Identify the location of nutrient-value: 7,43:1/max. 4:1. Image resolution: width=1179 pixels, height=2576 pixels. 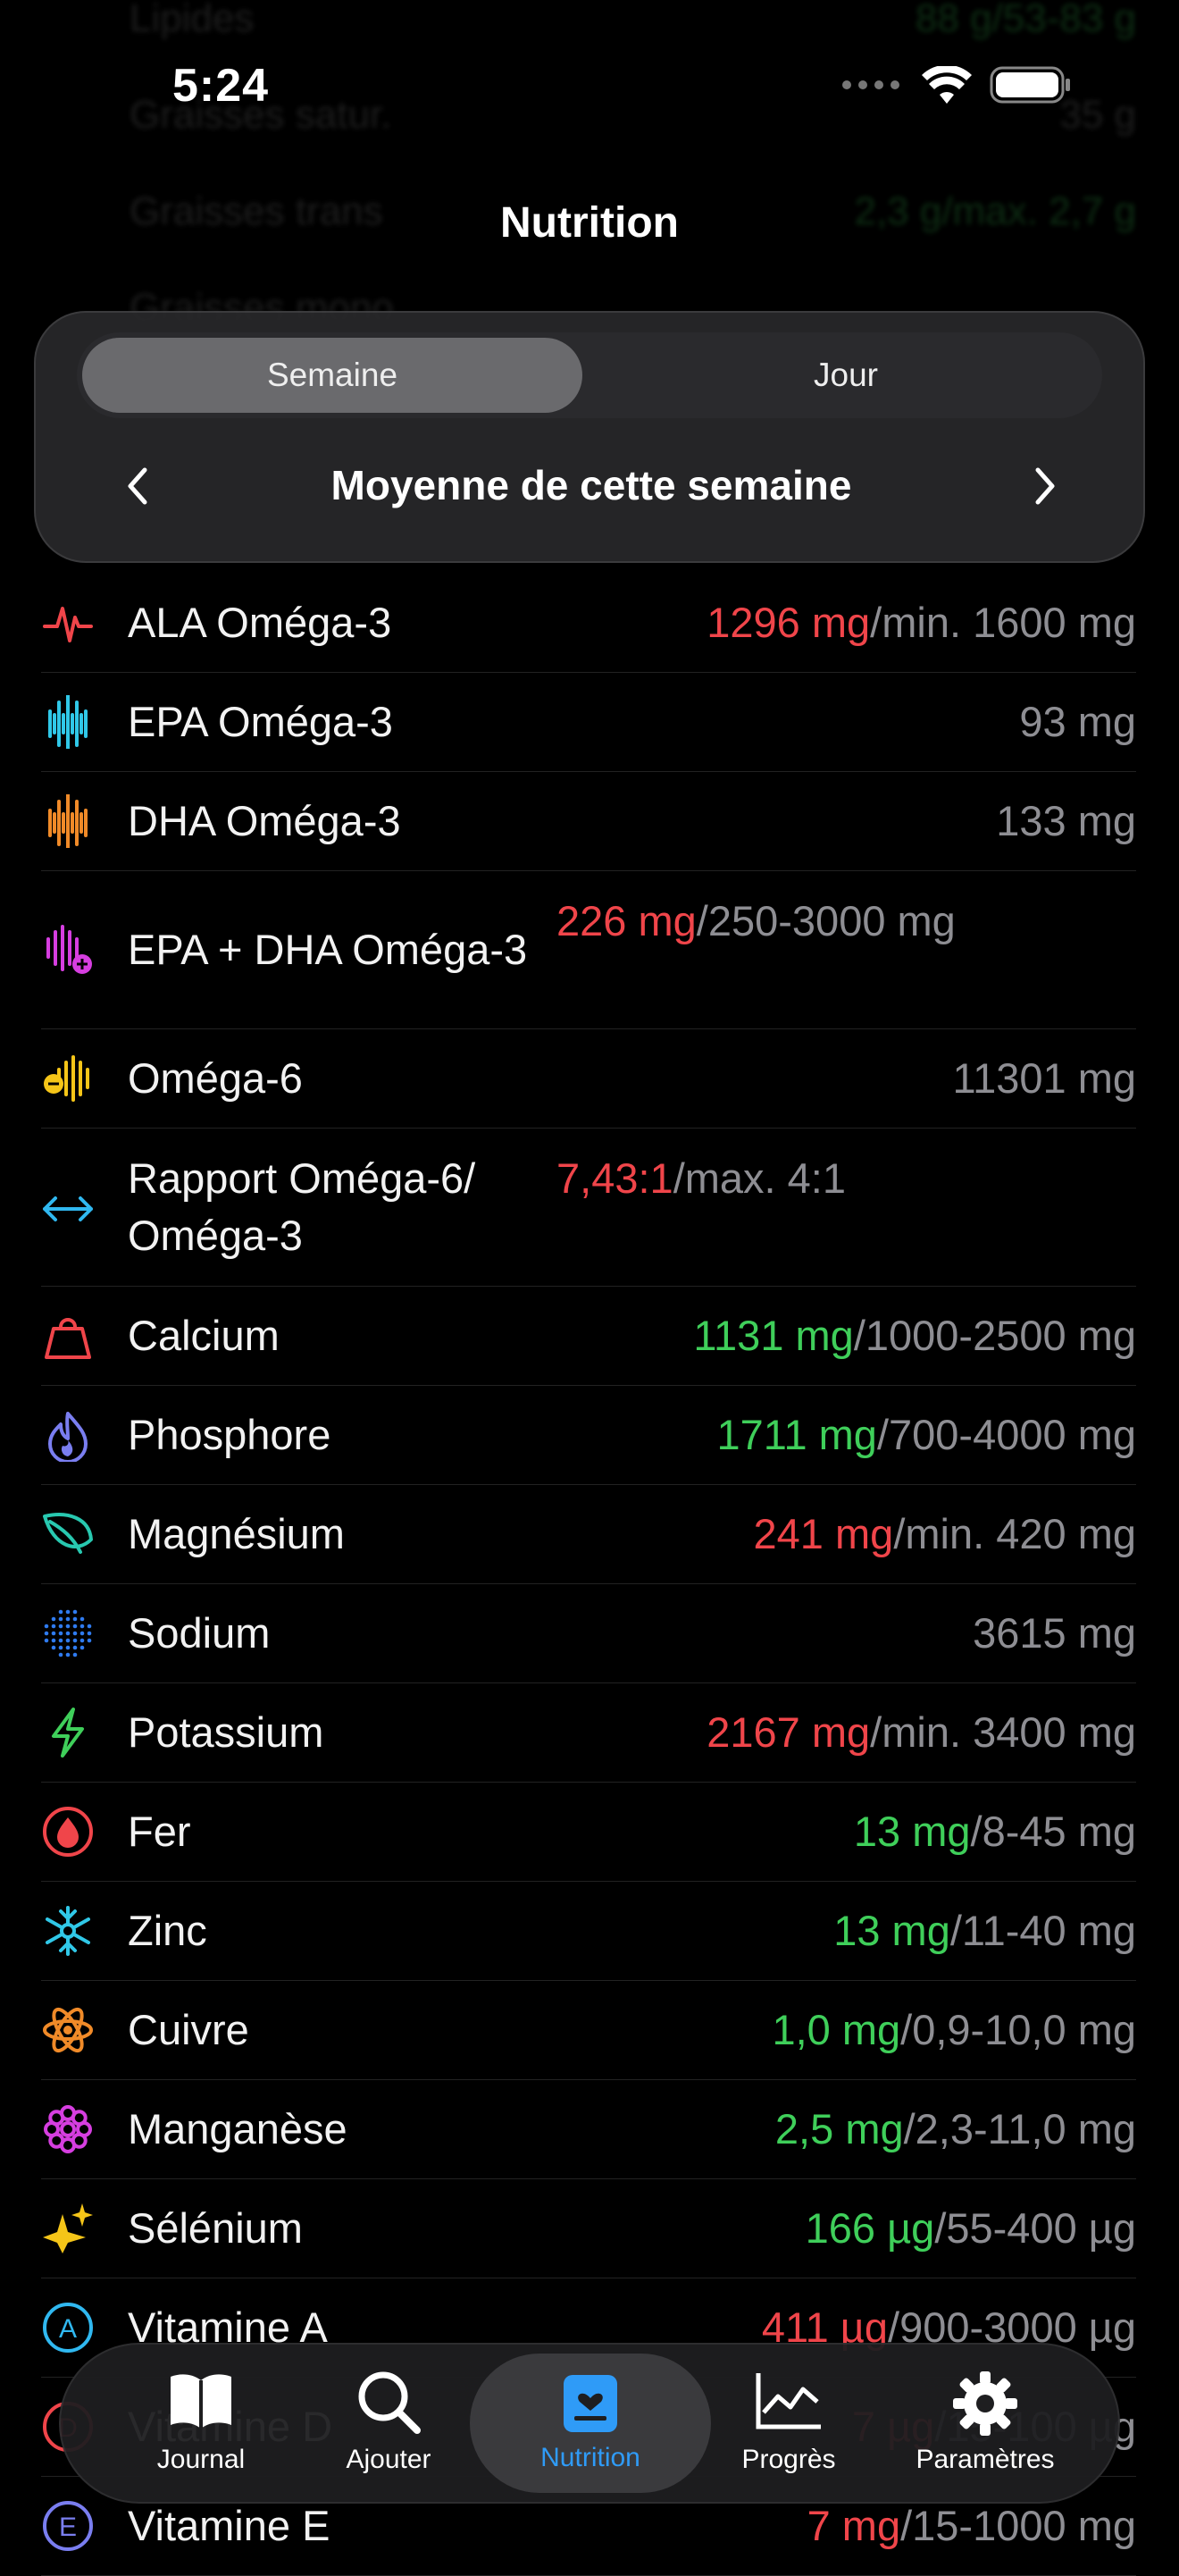
(701, 1178).